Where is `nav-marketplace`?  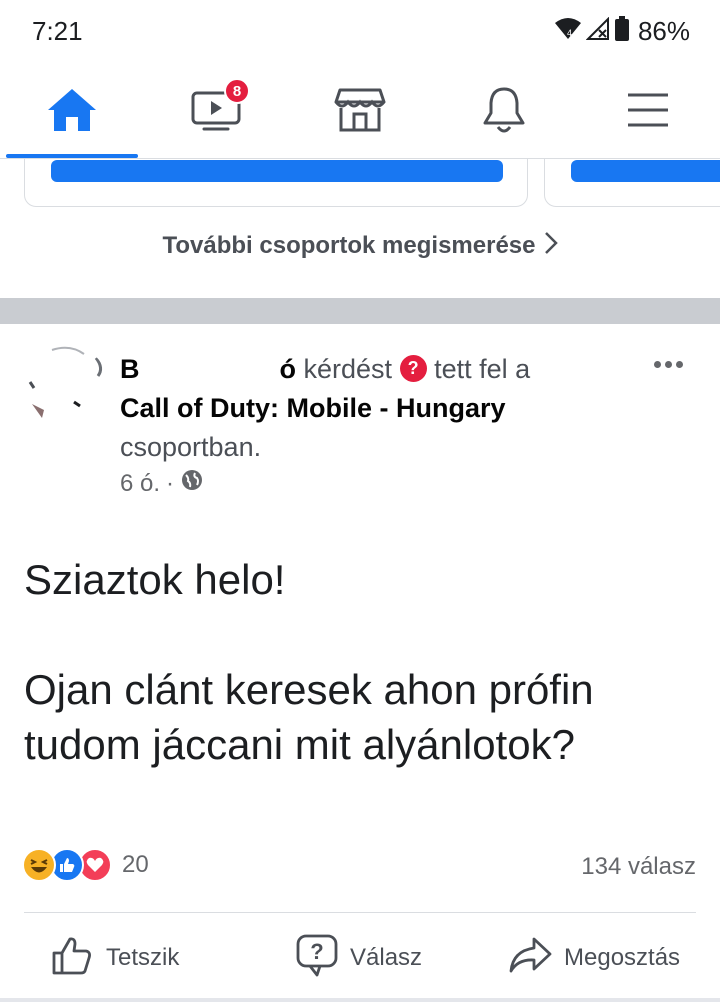
nav-marketplace is located at coordinates (360, 112).